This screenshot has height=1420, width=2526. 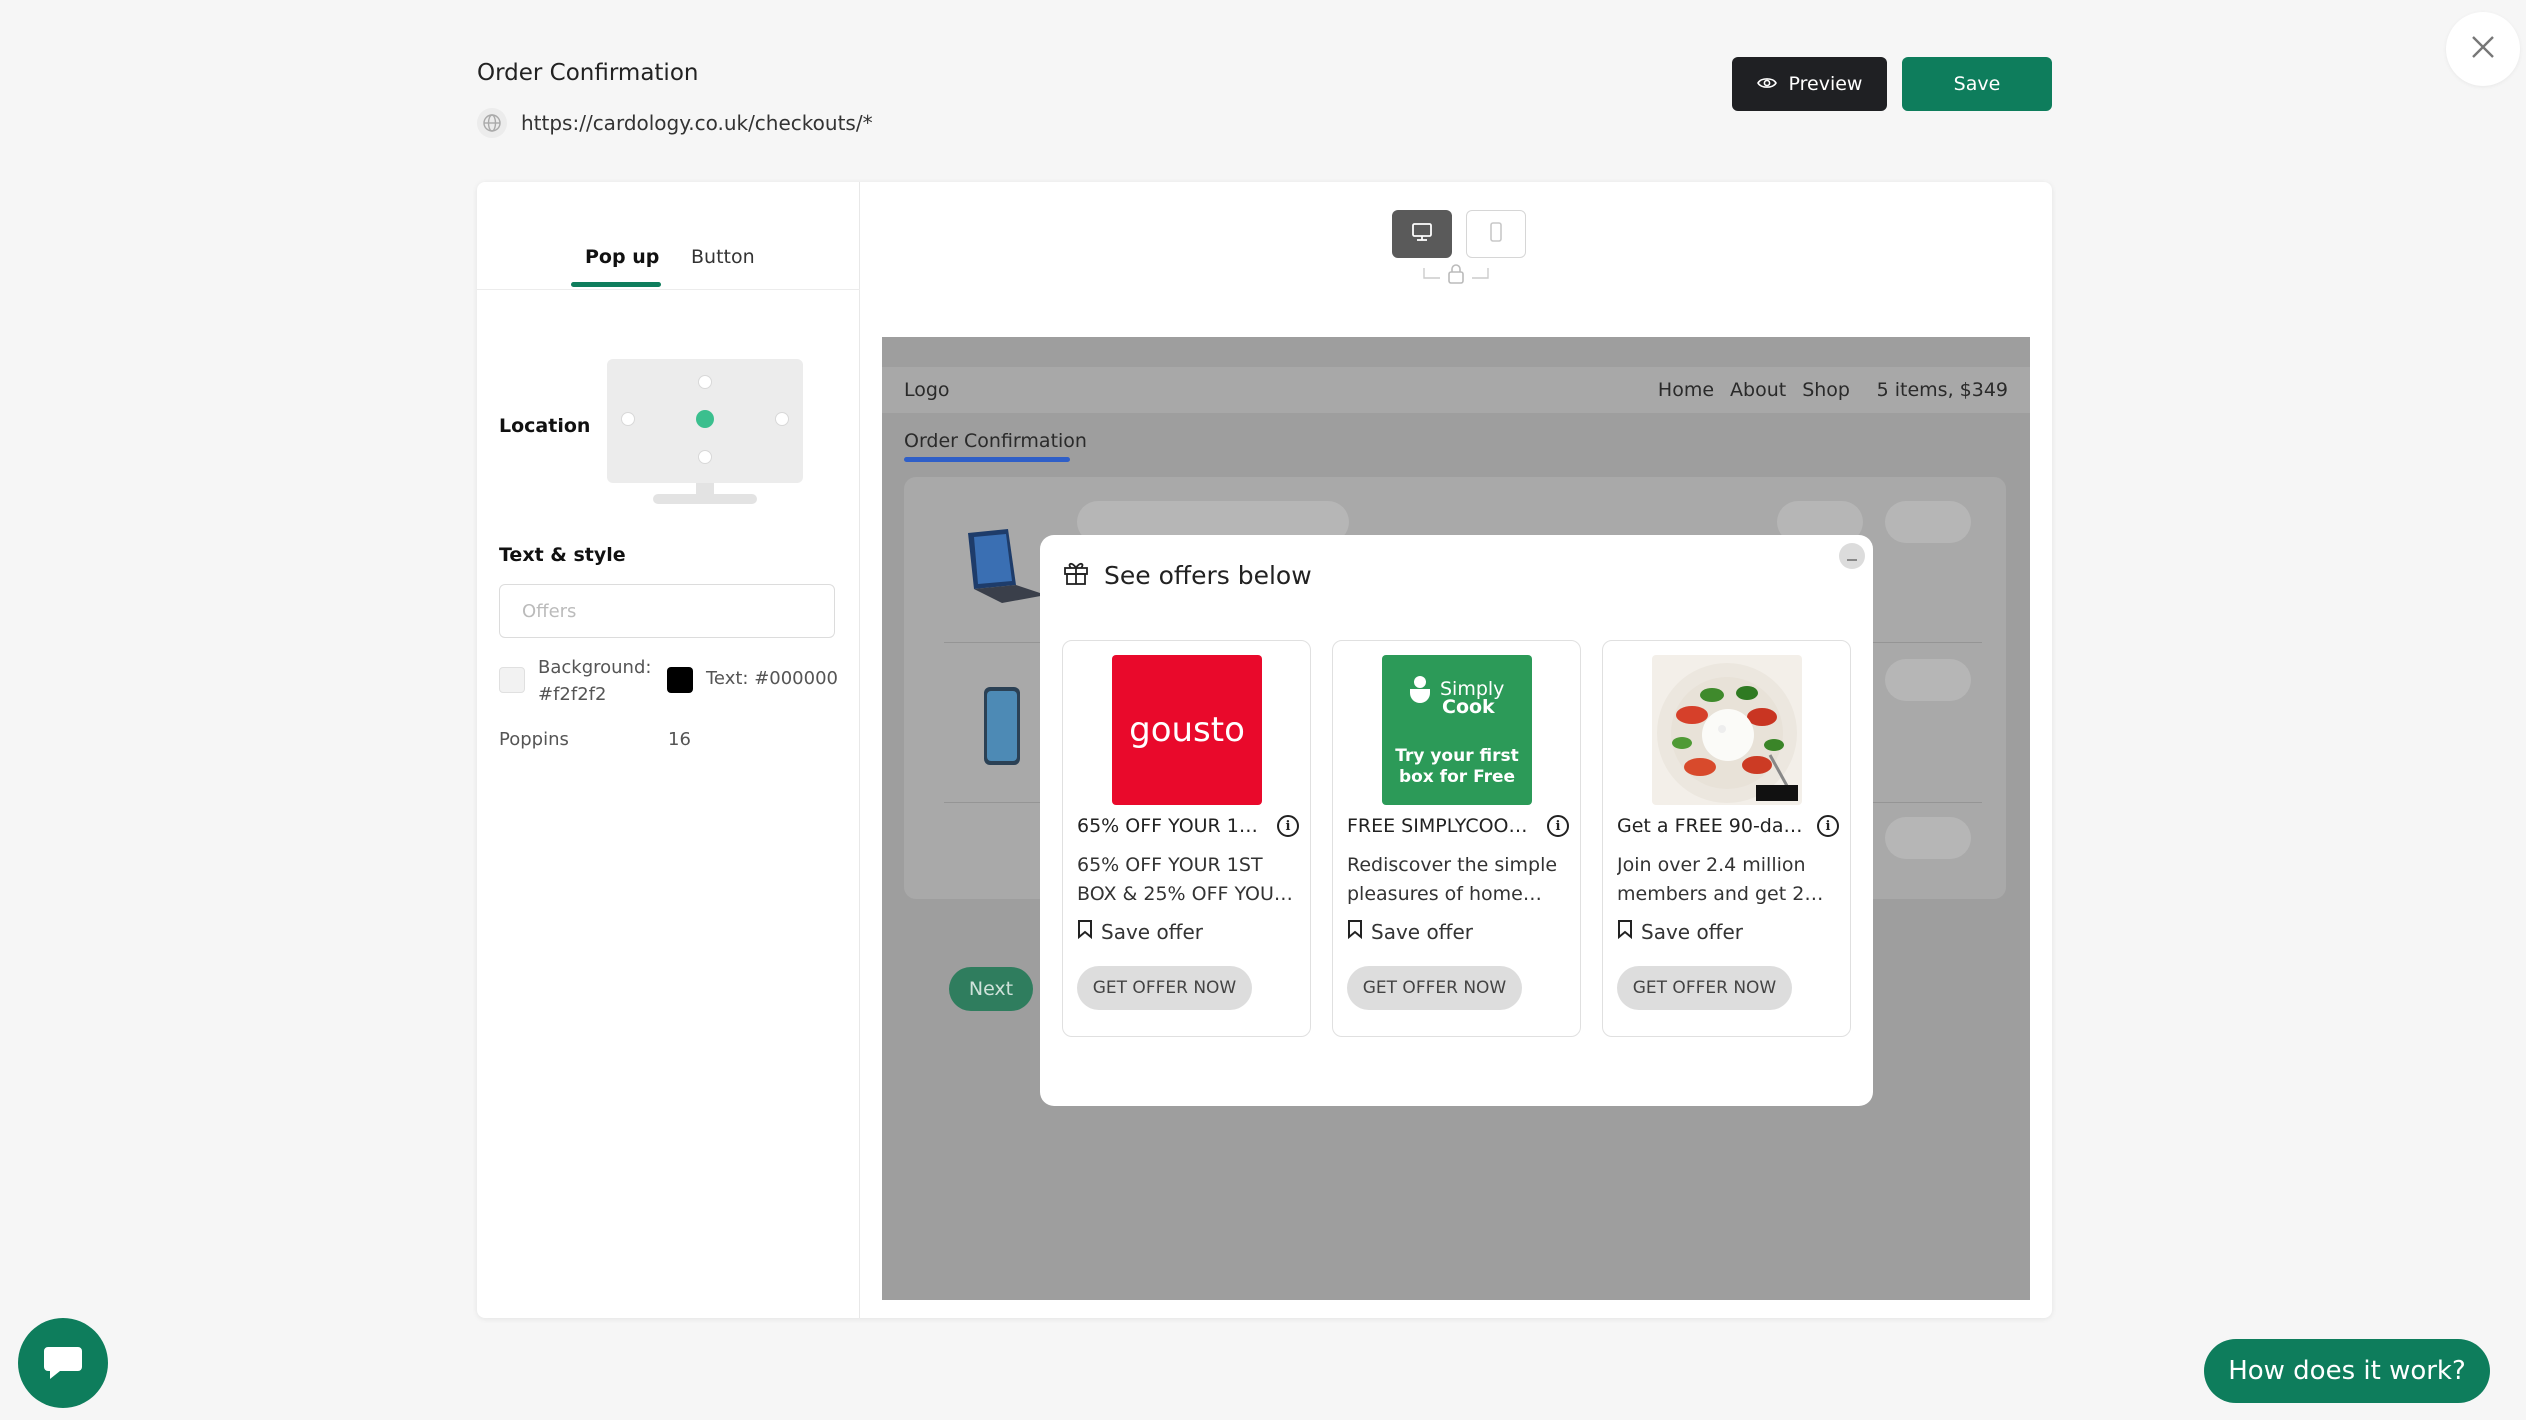 What do you see at coordinates (1457, 777) in the screenshot?
I see `svg-text: box for Free` at bounding box center [1457, 777].